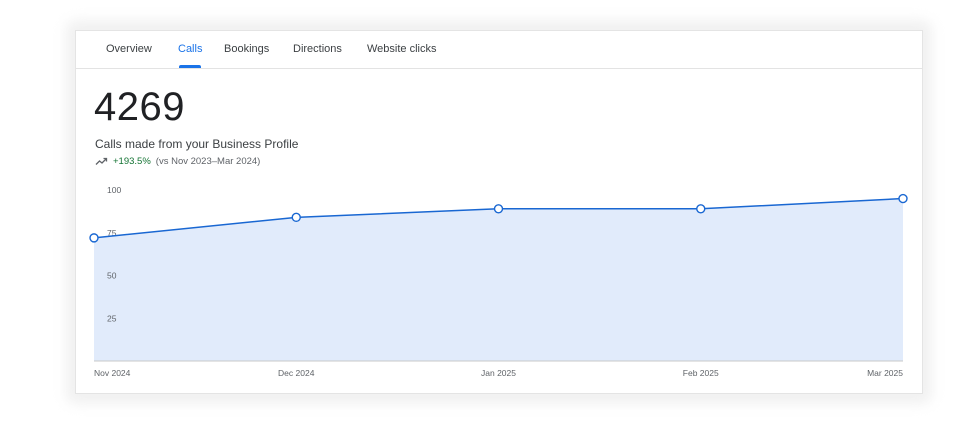  What do you see at coordinates (296, 373) in the screenshot?
I see `x-tick-label: Dec 2024` at bounding box center [296, 373].